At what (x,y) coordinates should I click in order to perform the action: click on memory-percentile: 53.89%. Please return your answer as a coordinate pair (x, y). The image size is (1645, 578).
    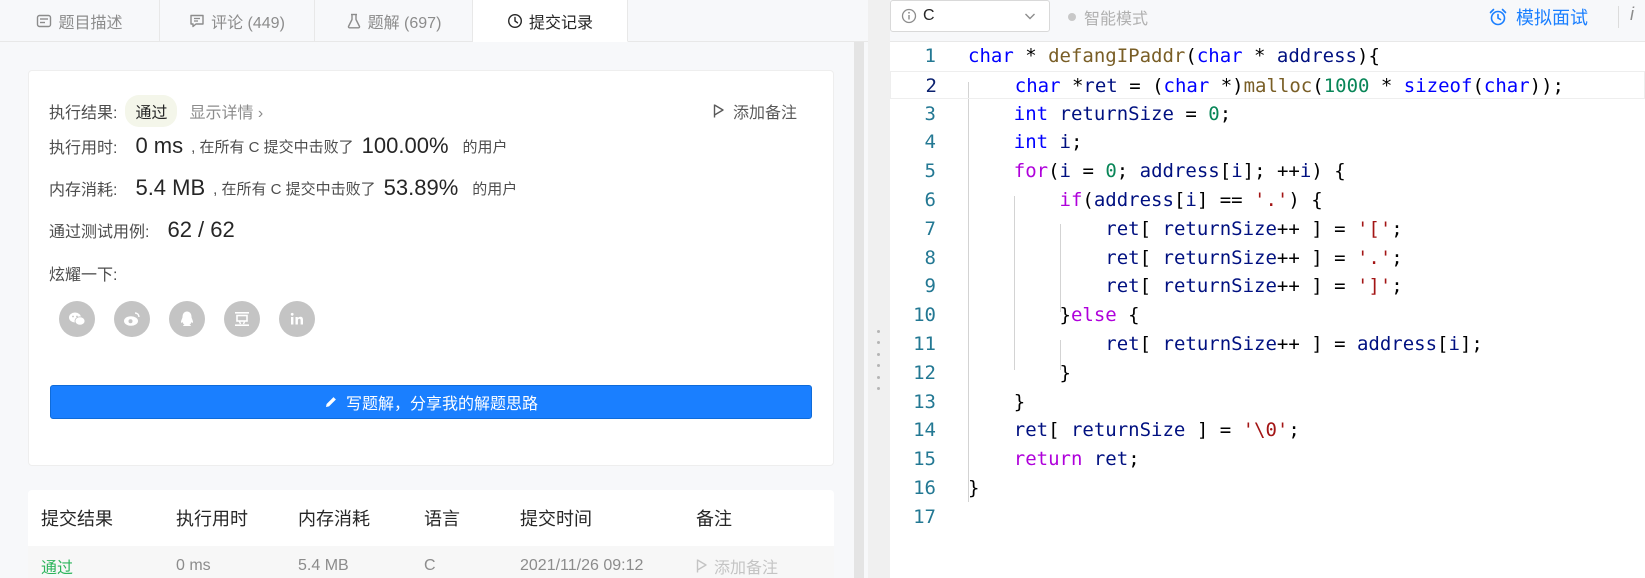
    Looking at the image, I should click on (421, 187).